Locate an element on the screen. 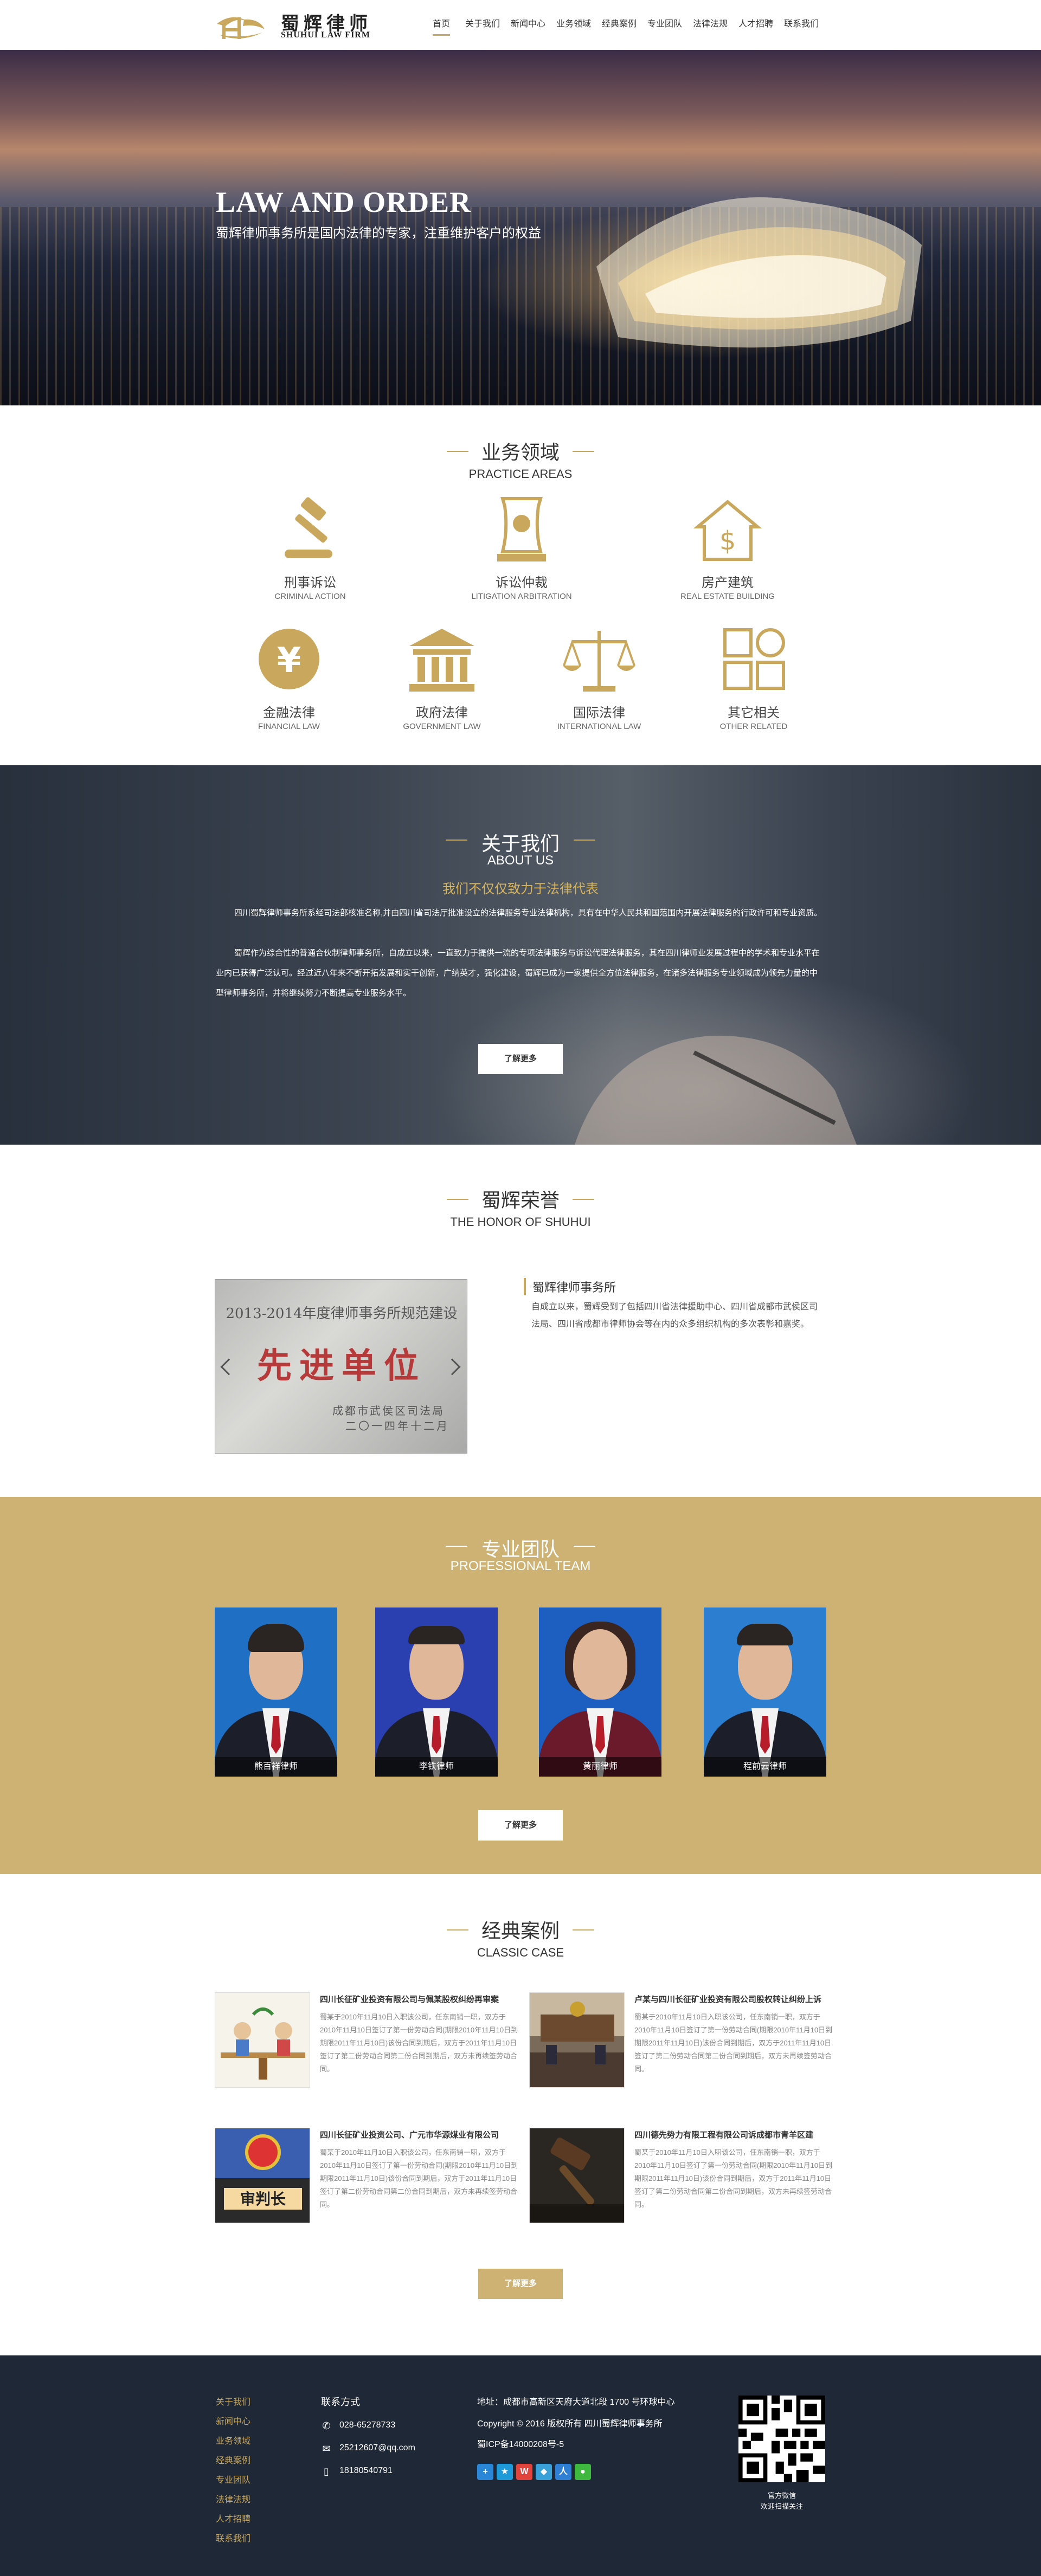 The width and height of the screenshot is (1041, 2576). share-renren-icon: 人 is located at coordinates (563, 2472).